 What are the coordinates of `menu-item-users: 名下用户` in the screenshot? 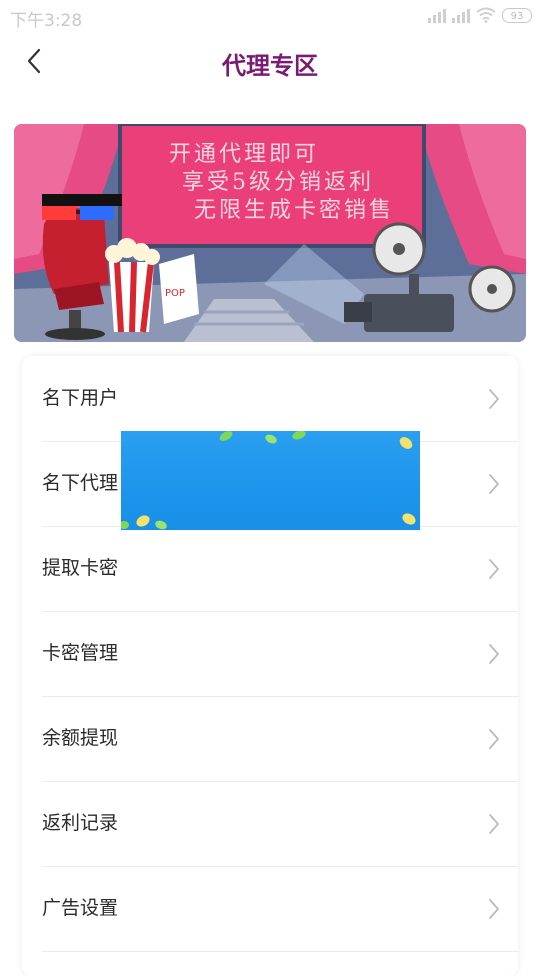 It's located at (280, 399).